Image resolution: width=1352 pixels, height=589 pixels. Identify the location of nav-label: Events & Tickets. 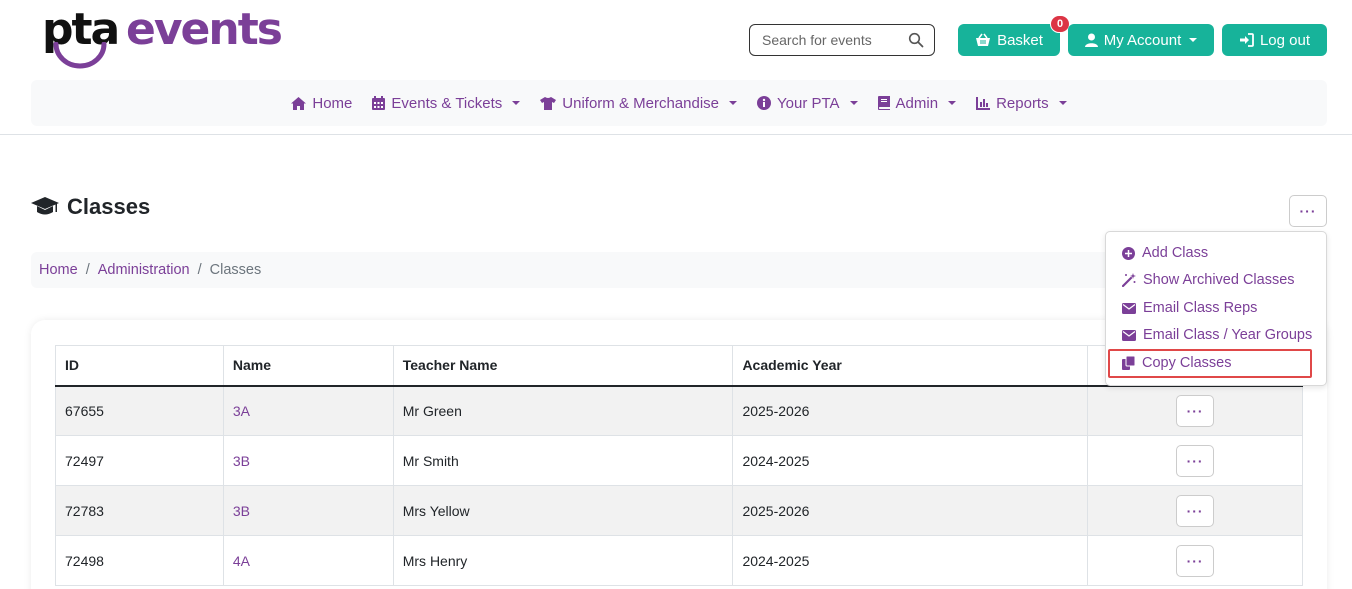
(447, 103).